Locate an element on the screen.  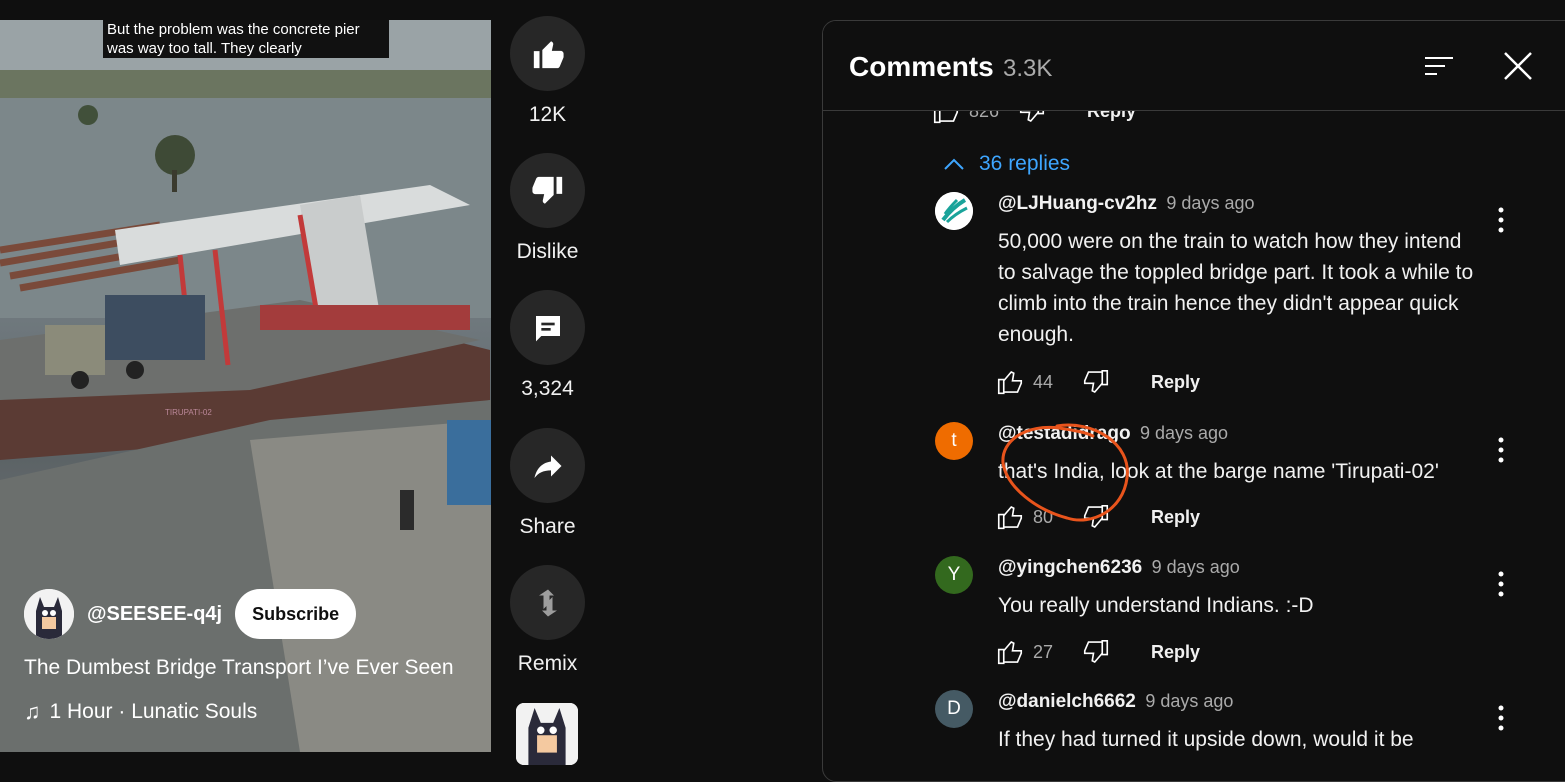
comment-header: @yingchen6236 9 days ago is located at coordinates (1119, 568).